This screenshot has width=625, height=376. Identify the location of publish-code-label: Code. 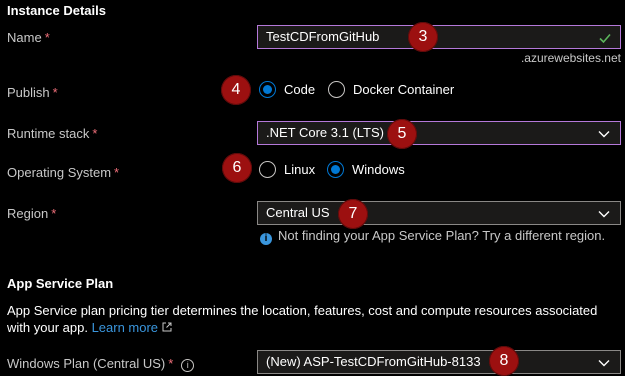
(300, 89).